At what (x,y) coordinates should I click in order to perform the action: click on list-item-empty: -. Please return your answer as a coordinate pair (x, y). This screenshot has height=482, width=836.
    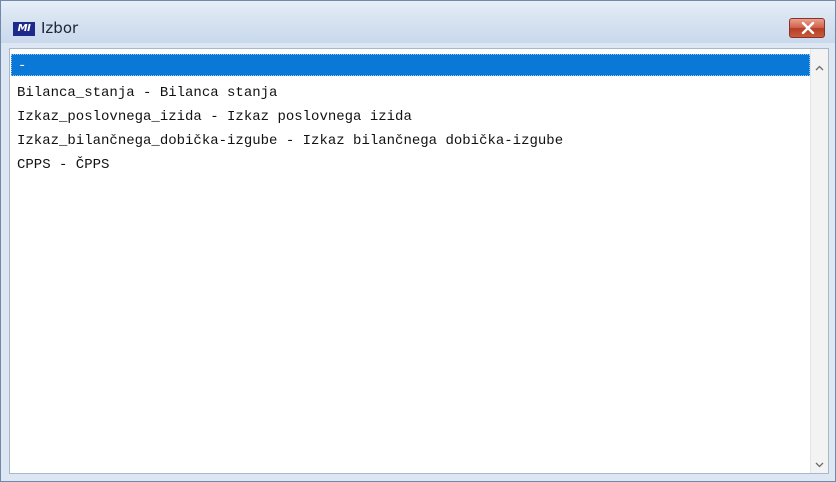
    Looking at the image, I should click on (410, 65).